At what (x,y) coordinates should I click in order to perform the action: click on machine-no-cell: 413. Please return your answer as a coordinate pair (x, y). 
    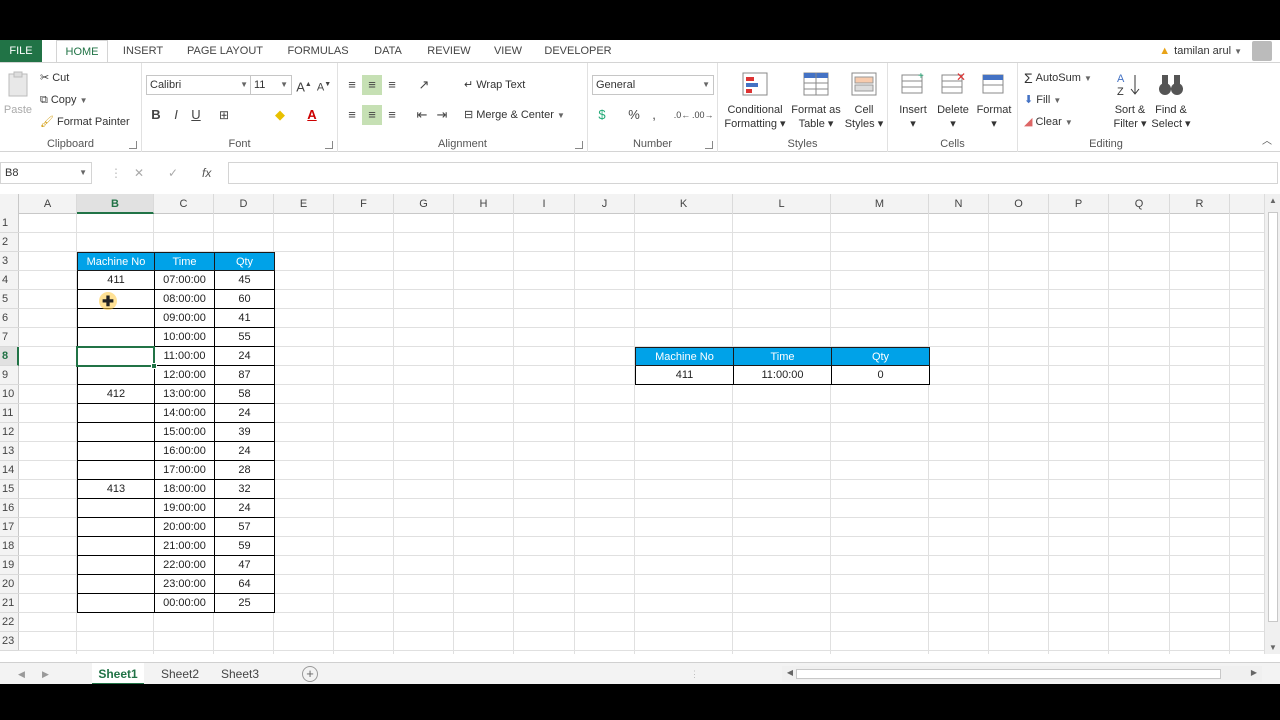
    Looking at the image, I should click on (116, 489).